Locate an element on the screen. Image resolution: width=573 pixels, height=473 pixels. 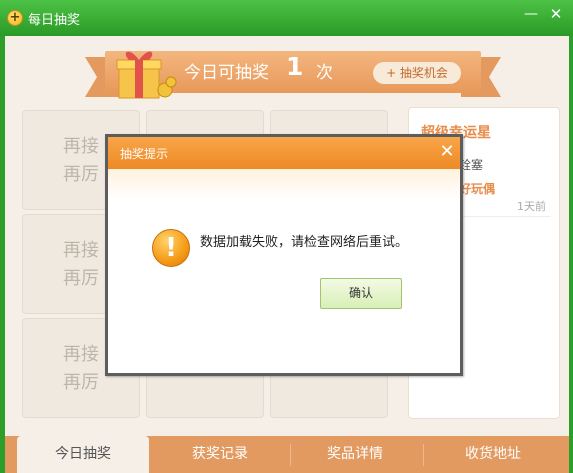
warning-icon: ! is located at coordinates (171, 248).